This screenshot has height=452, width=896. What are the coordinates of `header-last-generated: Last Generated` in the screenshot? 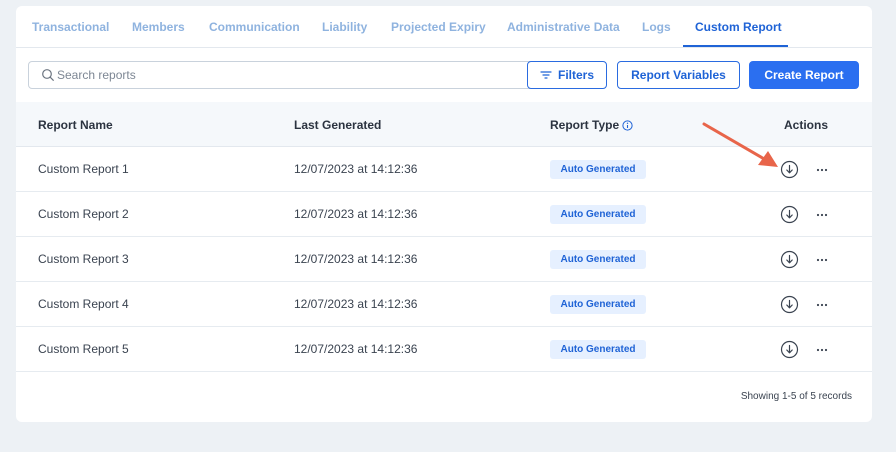 It's located at (337, 125).